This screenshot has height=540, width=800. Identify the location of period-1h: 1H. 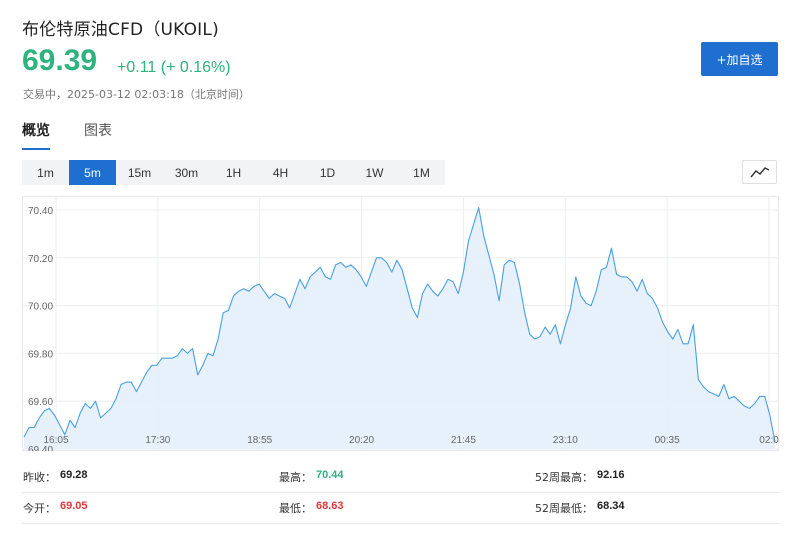
(233, 172).